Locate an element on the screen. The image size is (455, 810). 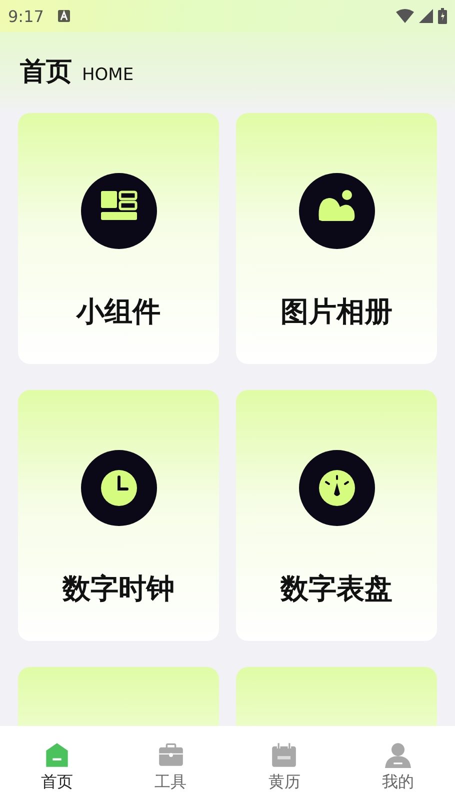
nav-tab: 工具 is located at coordinates (171, 768).